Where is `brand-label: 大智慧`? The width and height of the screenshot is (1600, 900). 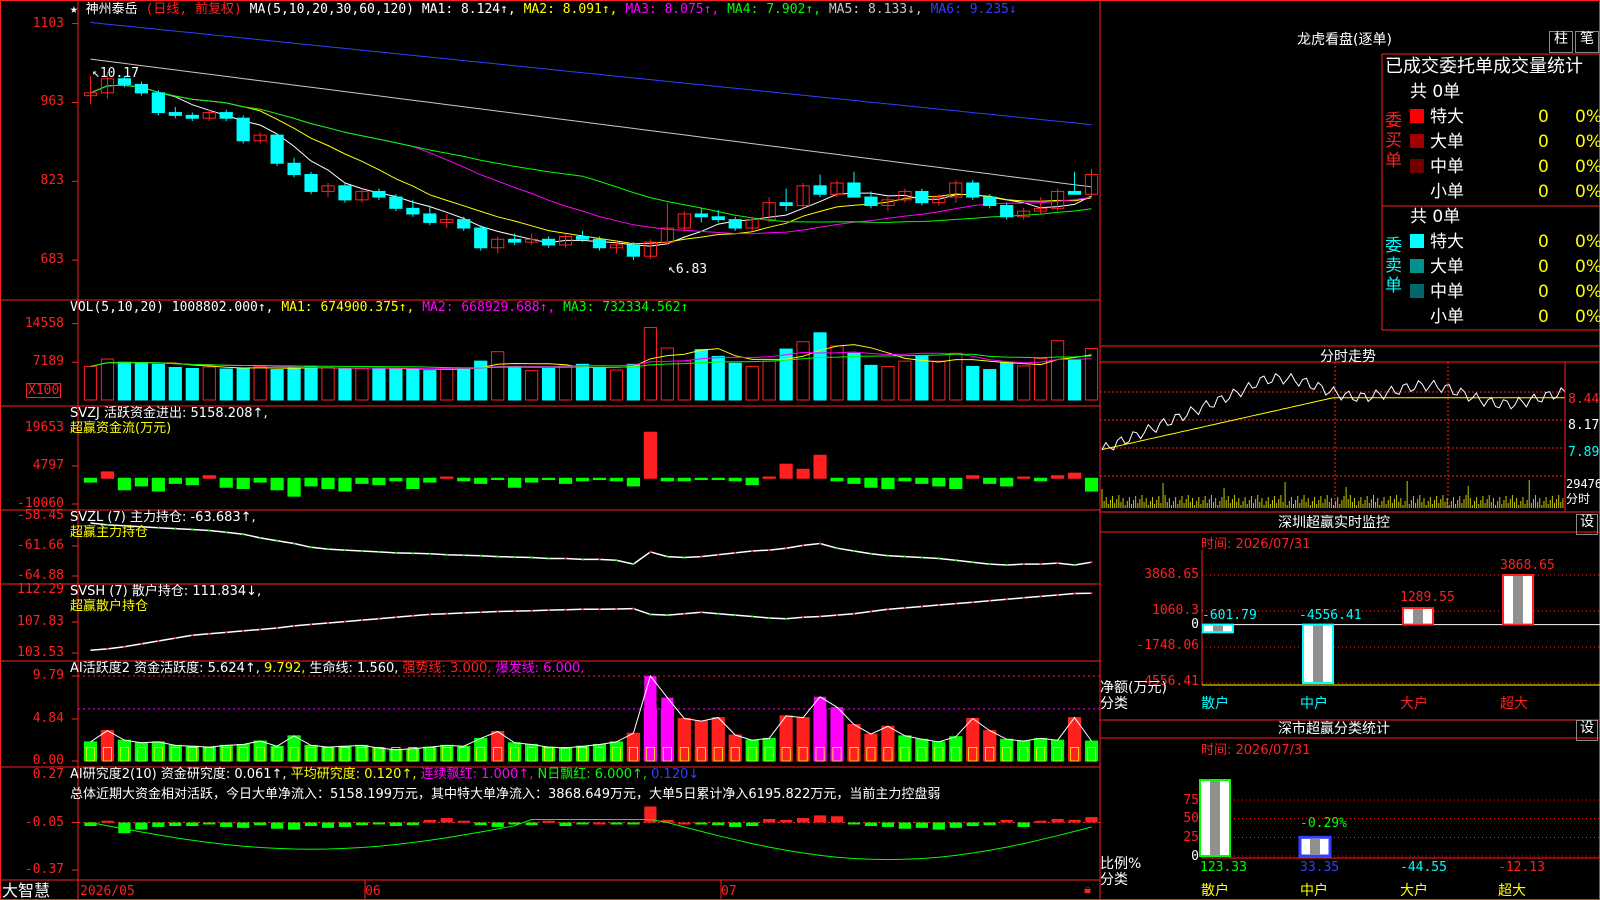 brand-label: 大智慧 is located at coordinates (26, 891).